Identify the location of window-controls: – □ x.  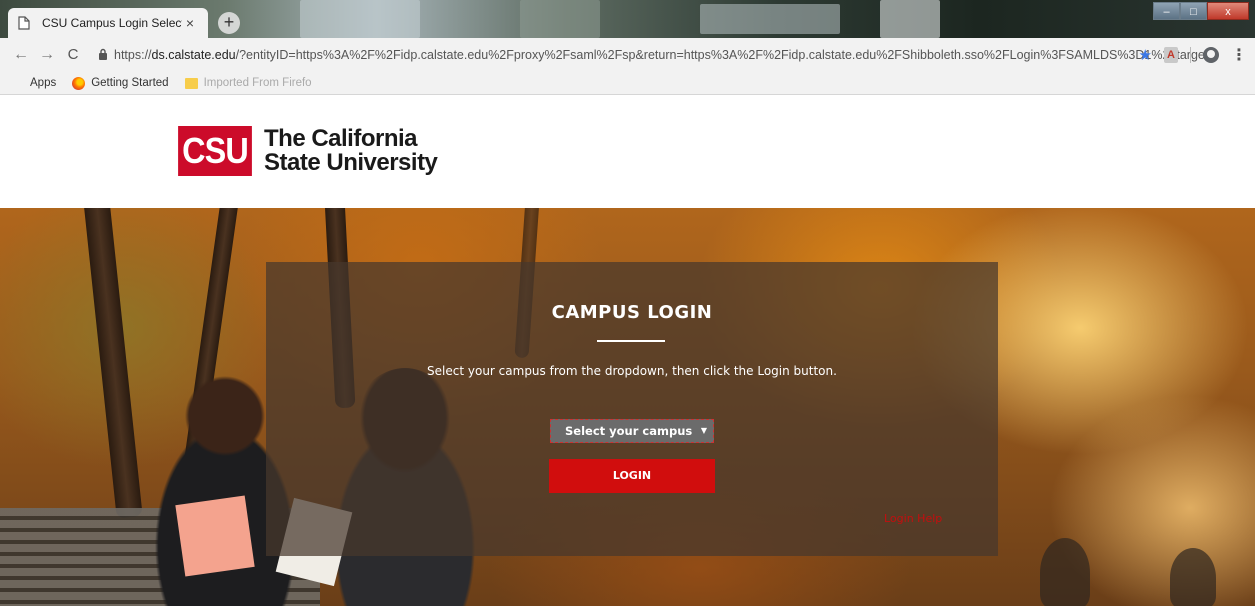
(1201, 11).